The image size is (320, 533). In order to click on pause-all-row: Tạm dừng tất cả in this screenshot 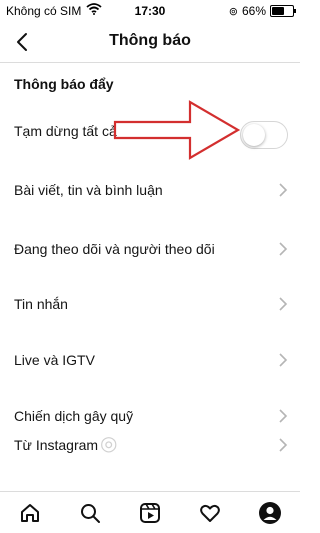, I will do `click(150, 132)`.